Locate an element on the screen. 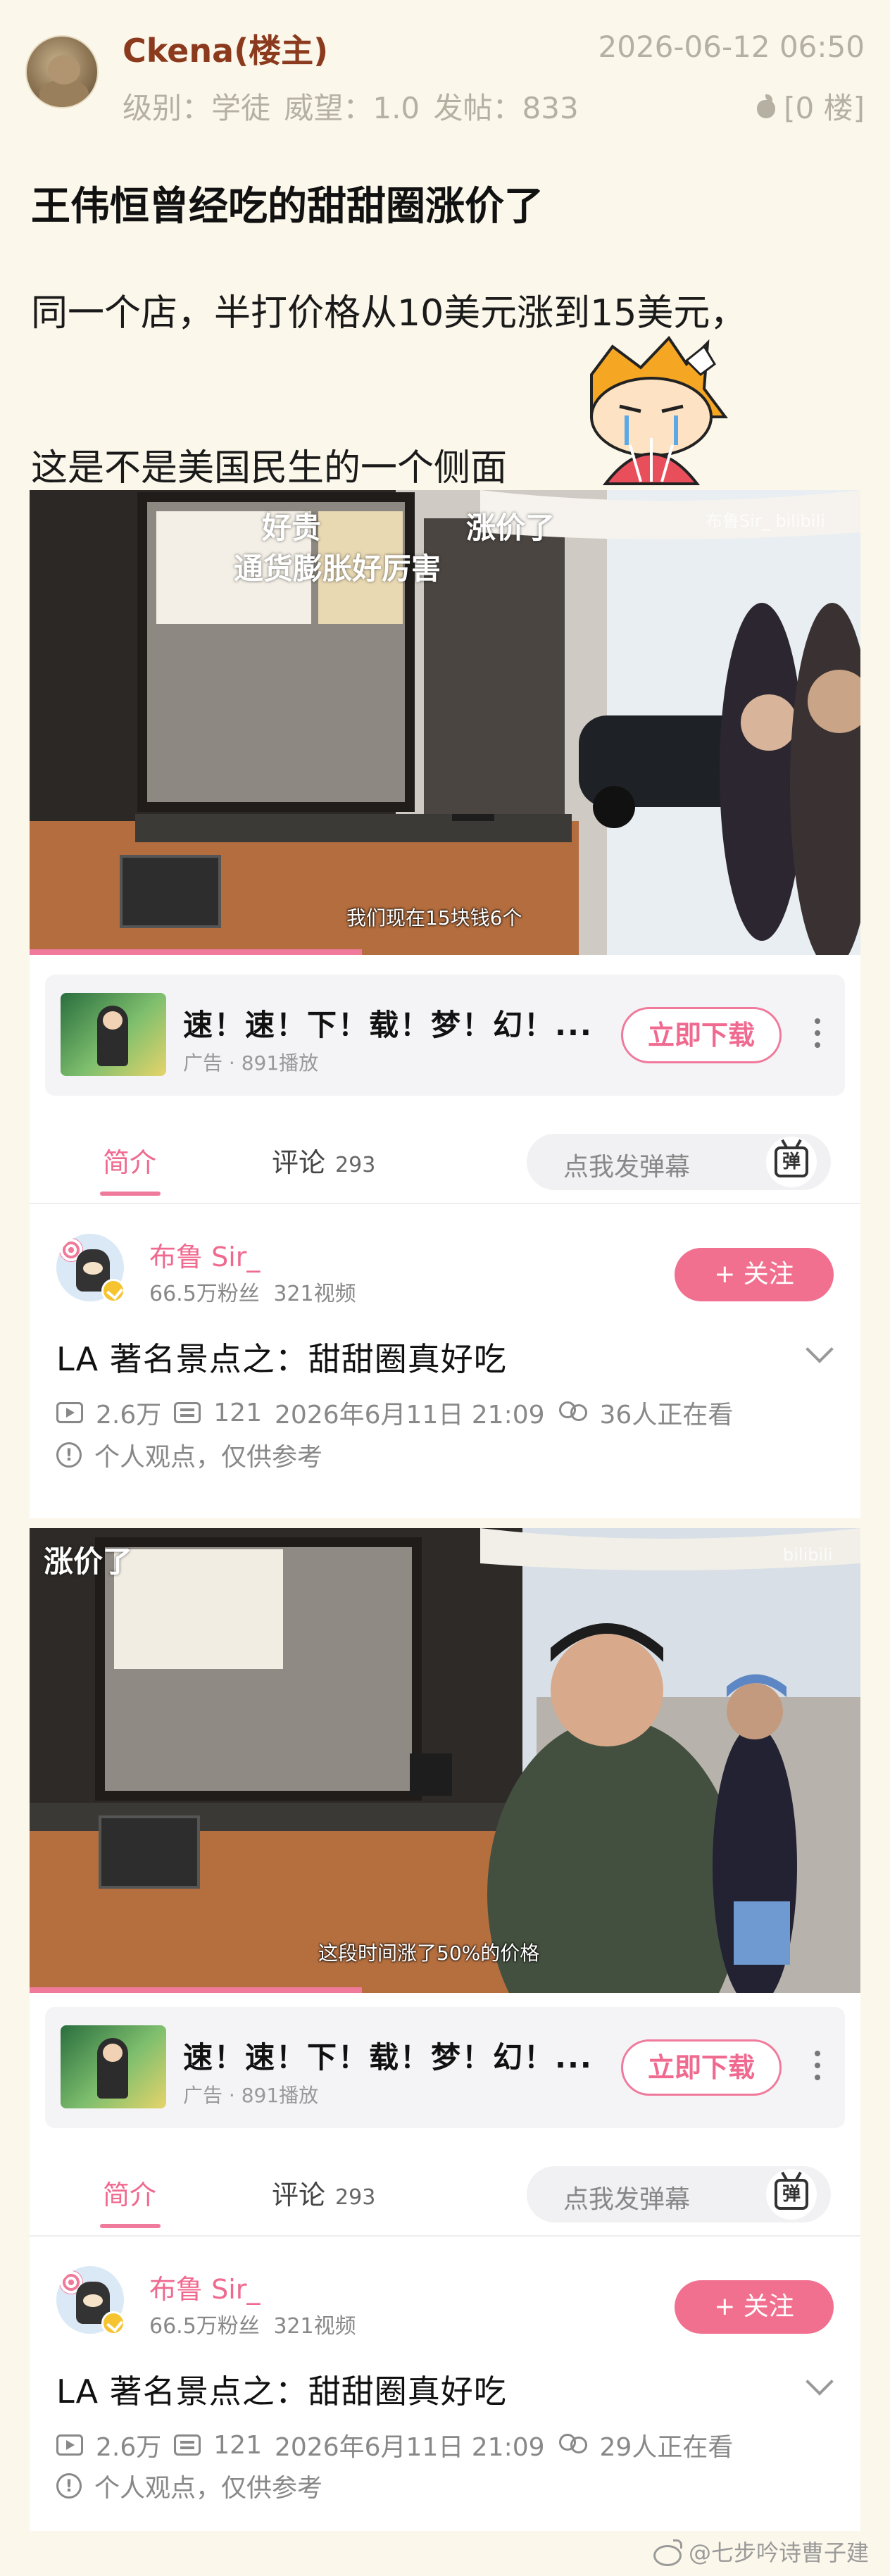 The height and width of the screenshot is (2576, 890). video-subtitle: 这段时间涨了50%的价格 is located at coordinates (429, 1953).